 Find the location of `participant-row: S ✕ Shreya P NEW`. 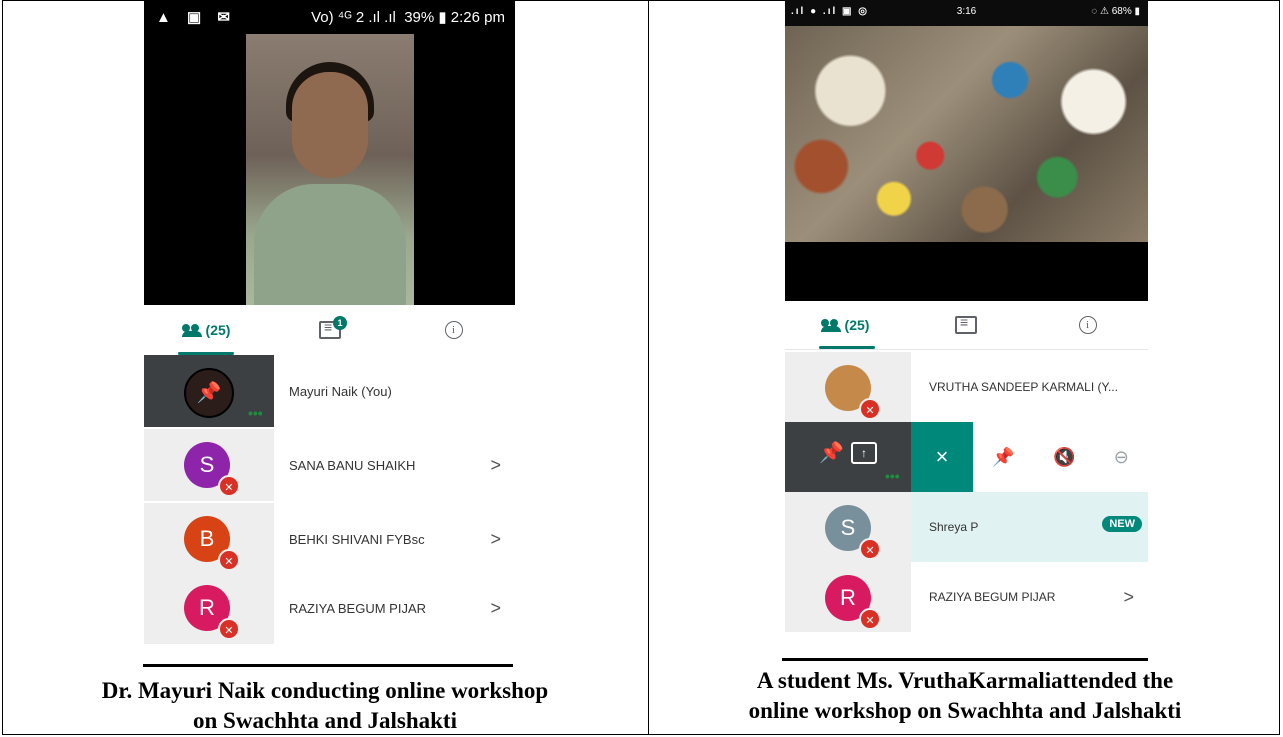

participant-row: S ✕ Shreya P NEW is located at coordinates (966, 527).